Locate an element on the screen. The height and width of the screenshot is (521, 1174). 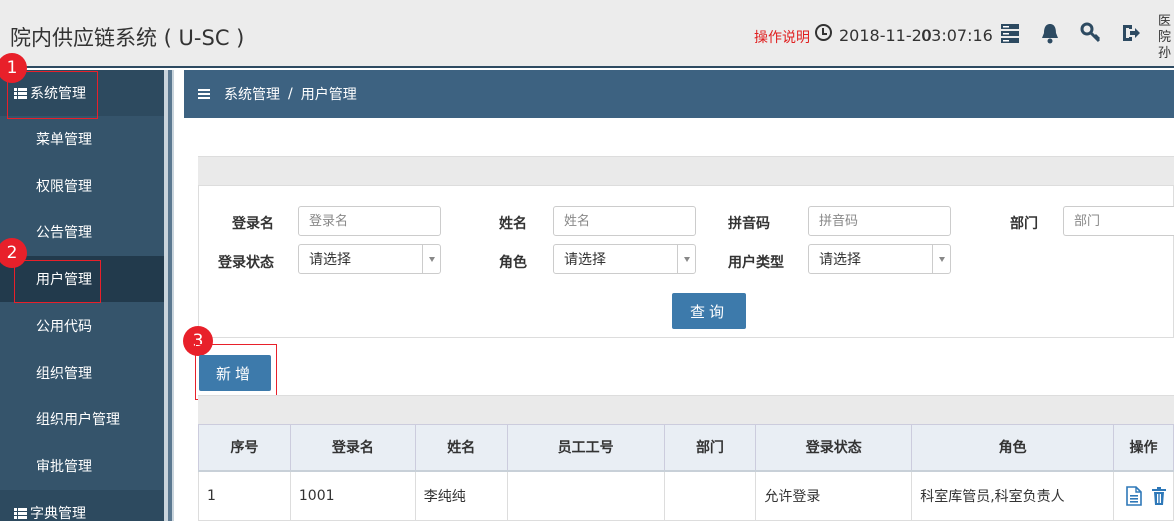
pinyin-label: 拼音码 is located at coordinates (749, 224).